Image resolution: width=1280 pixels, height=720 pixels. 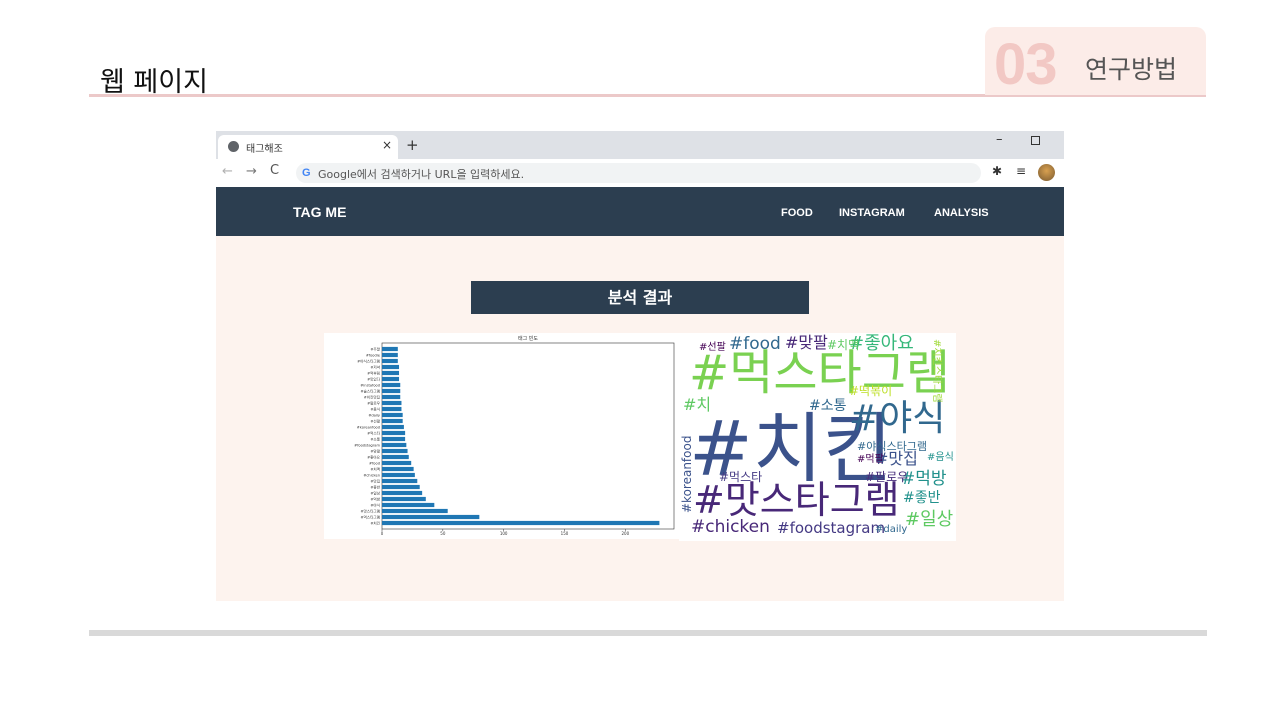 What do you see at coordinates (755, 344) in the screenshot?
I see `word-cloud-word: #food` at bounding box center [755, 344].